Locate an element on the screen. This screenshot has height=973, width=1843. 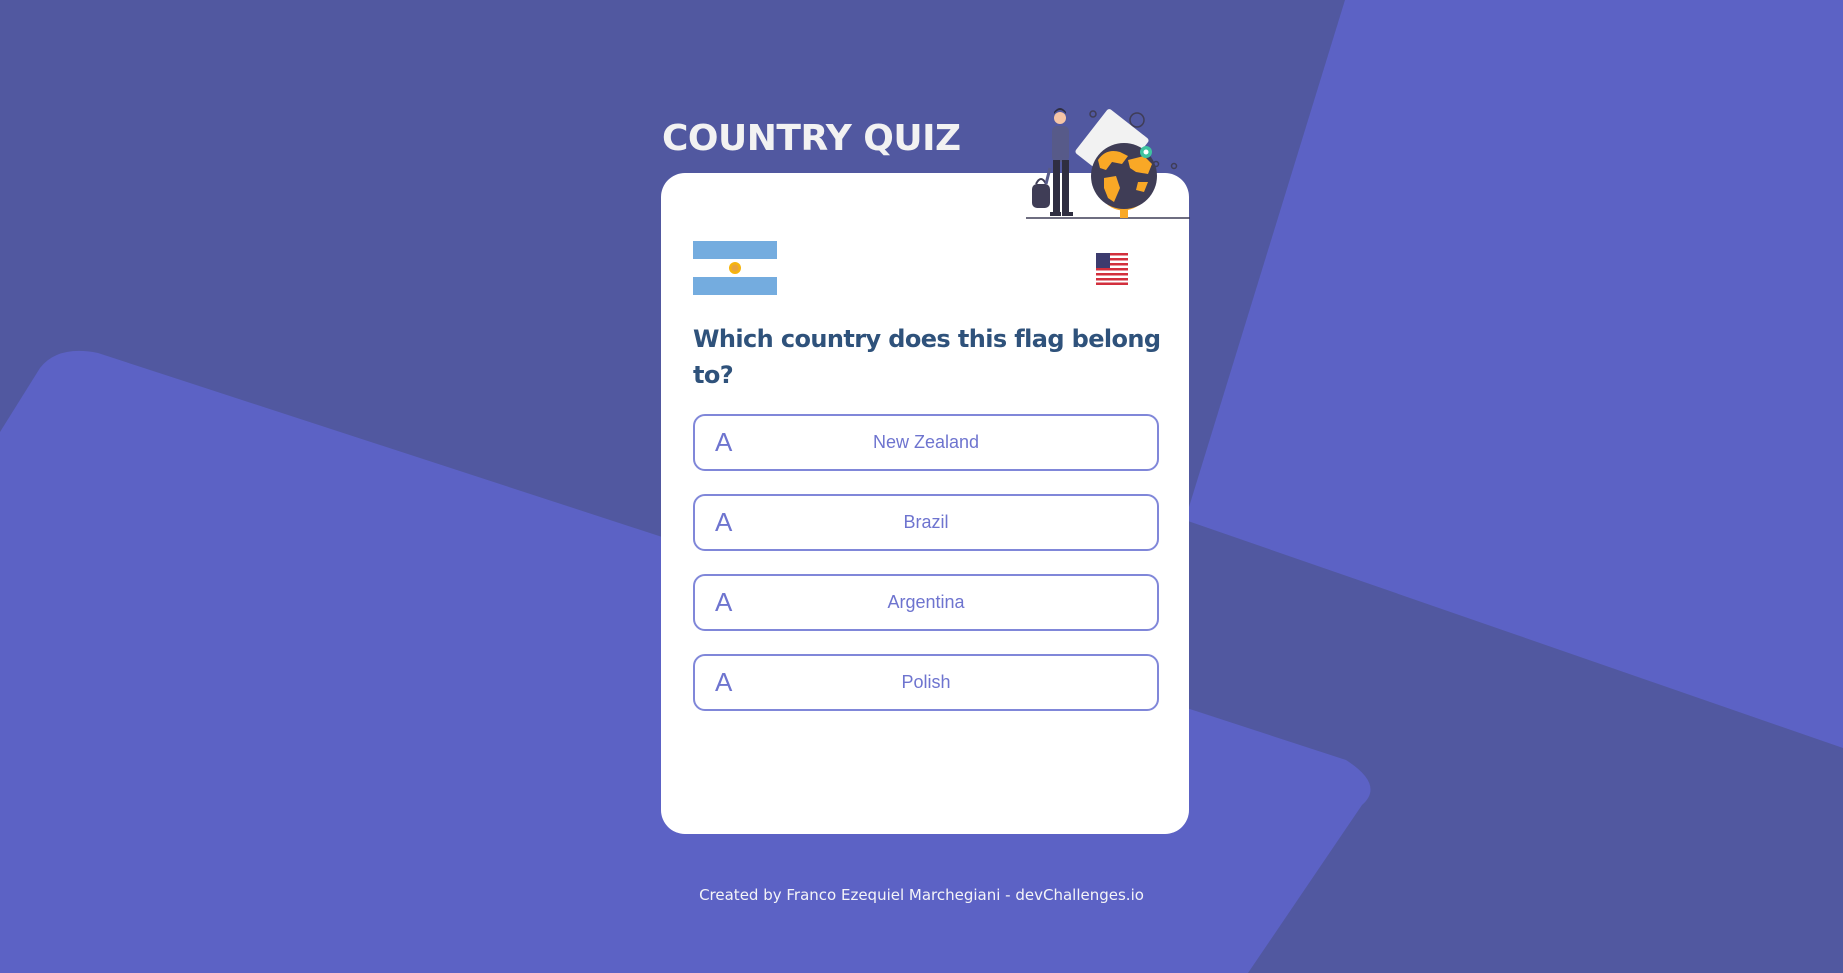
page-title: COUNTRY QUIZ is located at coordinates (811, 138).